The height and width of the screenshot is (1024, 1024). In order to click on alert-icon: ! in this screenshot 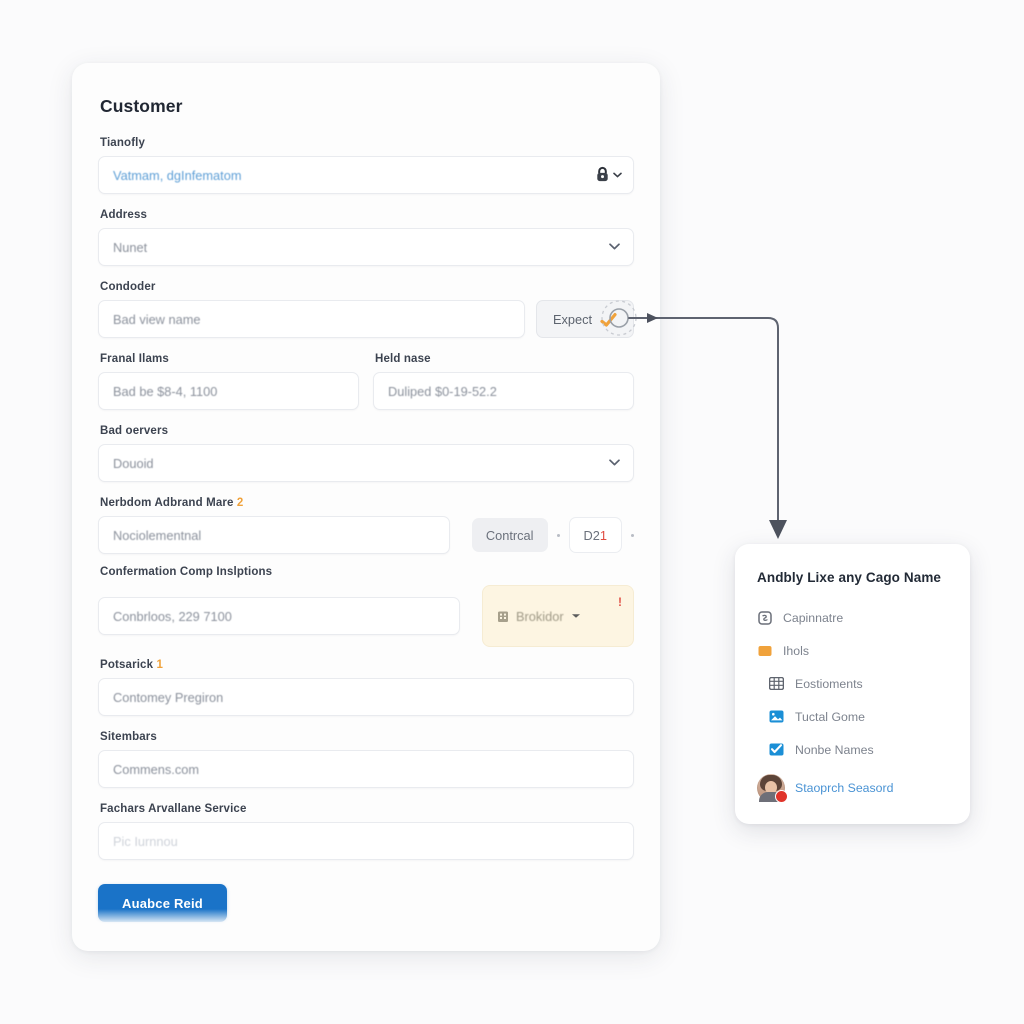, I will do `click(620, 602)`.